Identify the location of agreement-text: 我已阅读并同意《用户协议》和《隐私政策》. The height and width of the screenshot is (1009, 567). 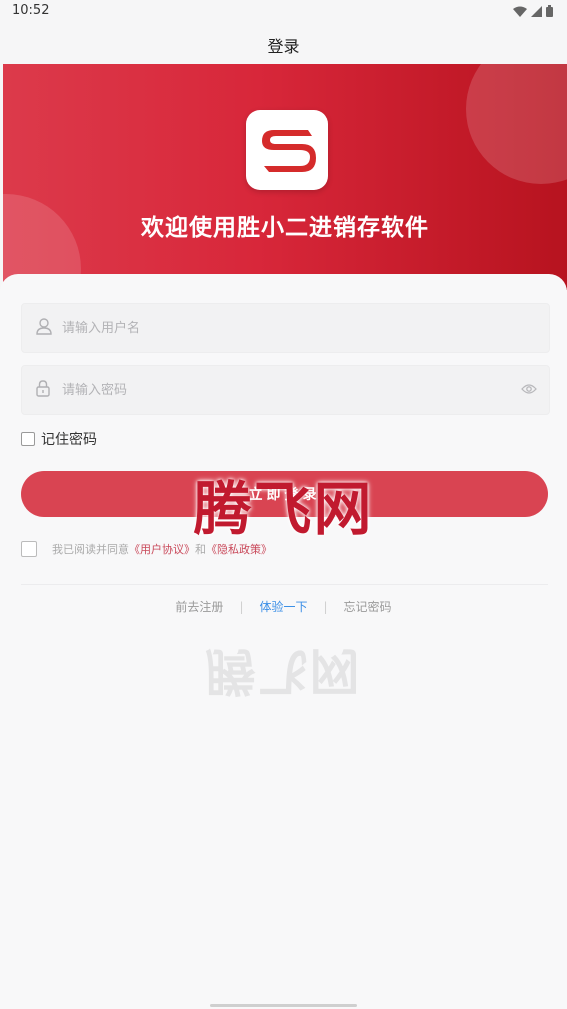
(162, 549).